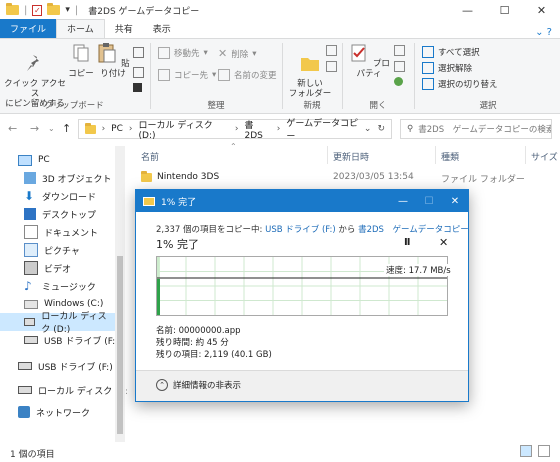 Image resolution: width=560 pixels, height=462 pixels. Describe the element at coordinates (150, 156) in the screenshot. I see `column-name: 名前` at that location.